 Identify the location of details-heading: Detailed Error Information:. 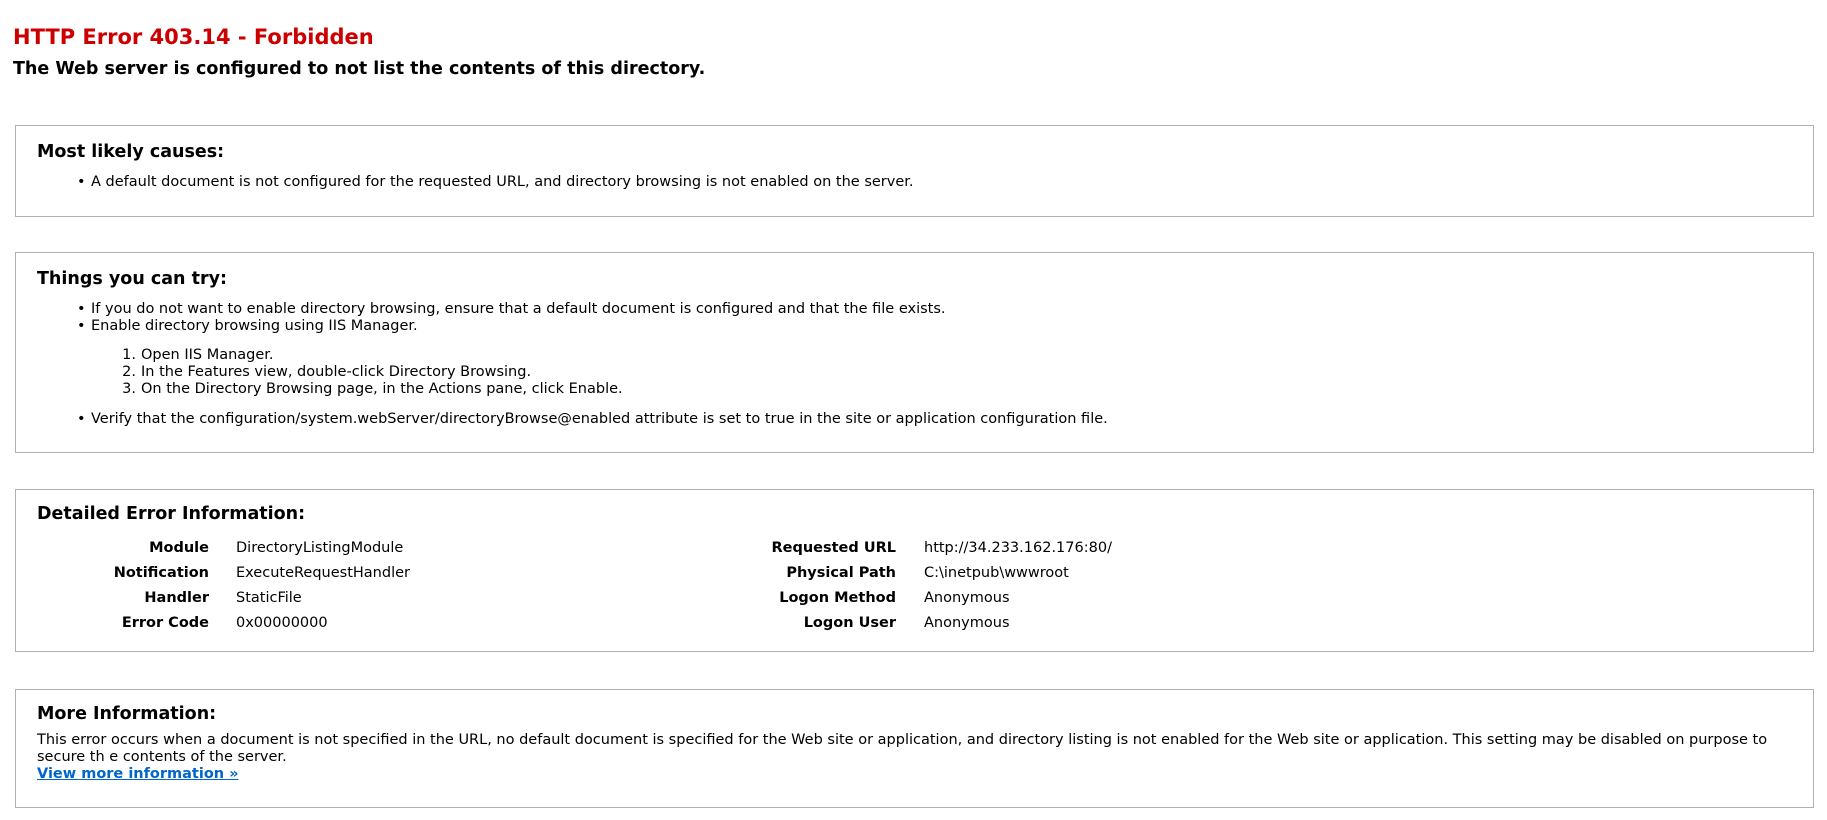
(171, 514).